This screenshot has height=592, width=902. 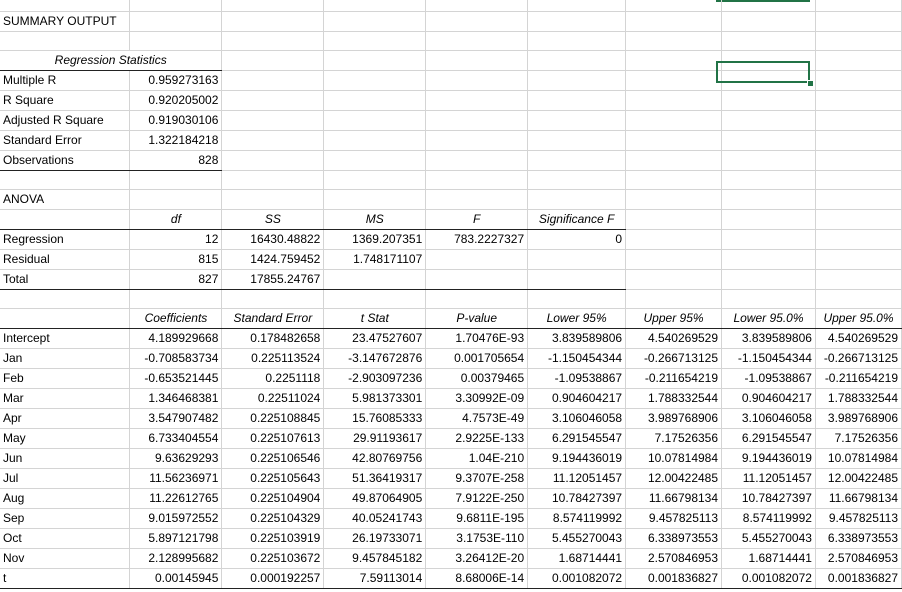 What do you see at coordinates (674, 558) in the screenshot?
I see `cell: 2.570846953` at bounding box center [674, 558].